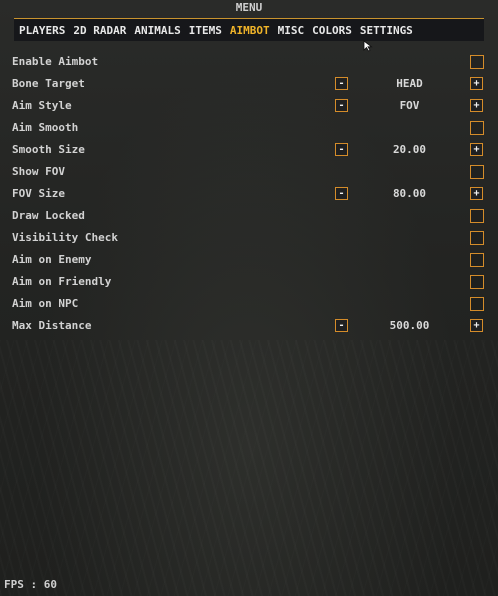 The width and height of the screenshot is (498, 596). What do you see at coordinates (249, 84) in the screenshot?
I see `row-bone-target: Bone Target - HEAD +` at bounding box center [249, 84].